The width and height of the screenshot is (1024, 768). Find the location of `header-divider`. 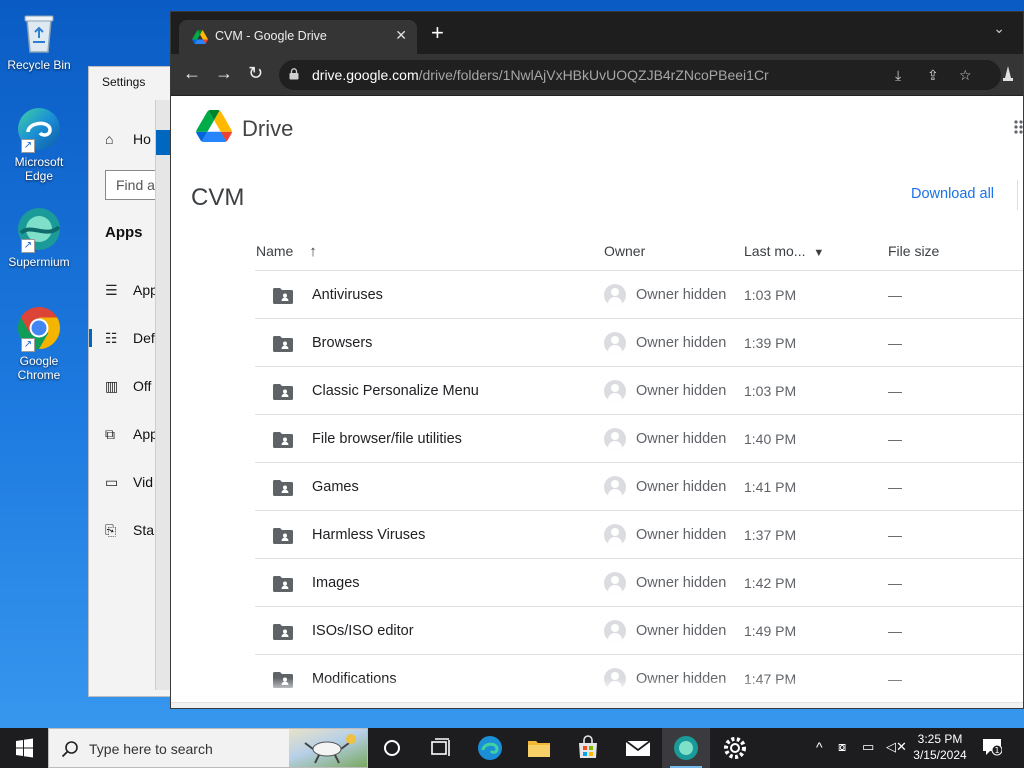

header-divider is located at coordinates (1017, 195).